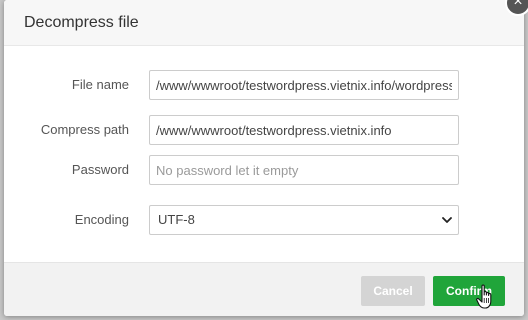 The height and width of the screenshot is (320, 528). What do you see at coordinates (264, 23) in the screenshot?
I see `dialog-header: Decompress file` at bounding box center [264, 23].